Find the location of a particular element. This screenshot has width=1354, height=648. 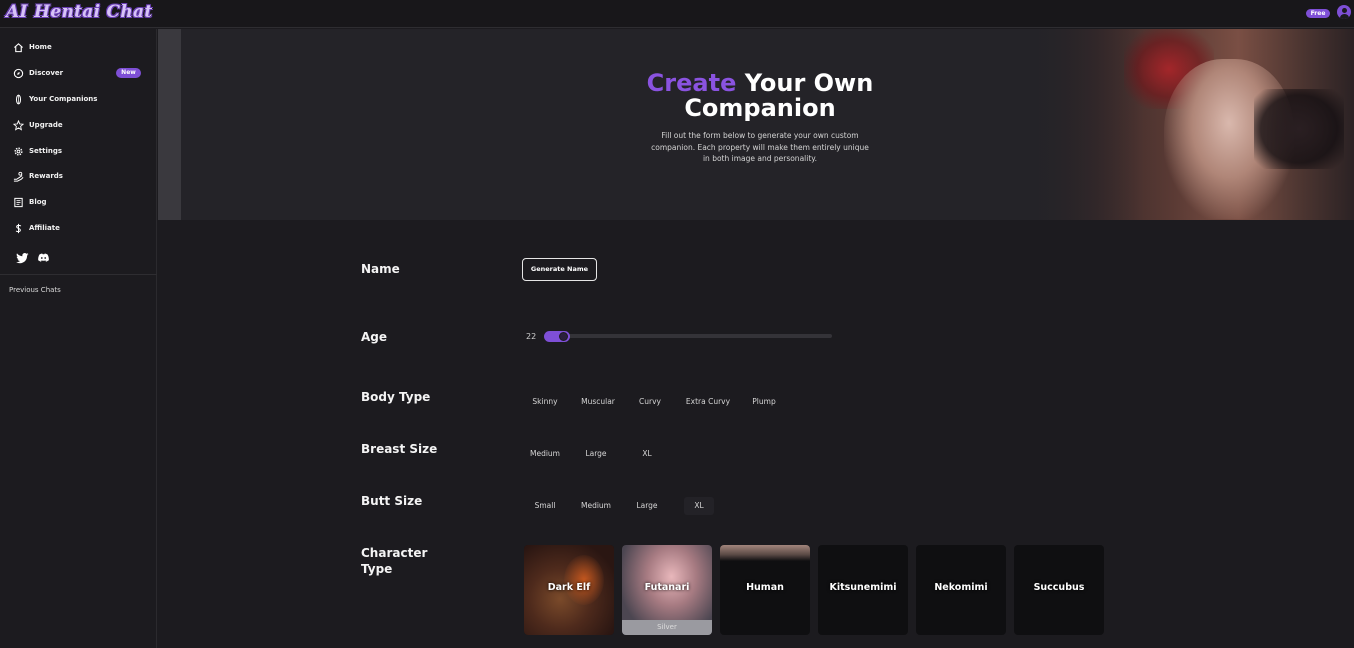

breast-size-label: Breast Size is located at coordinates (399, 449).